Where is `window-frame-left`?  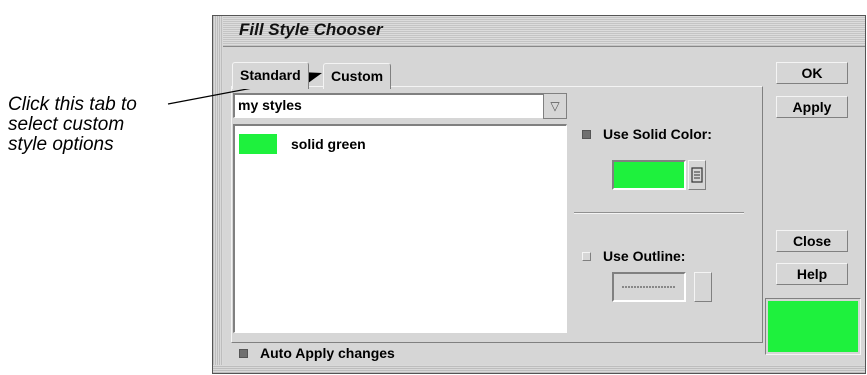 window-frame-left is located at coordinates (218, 194).